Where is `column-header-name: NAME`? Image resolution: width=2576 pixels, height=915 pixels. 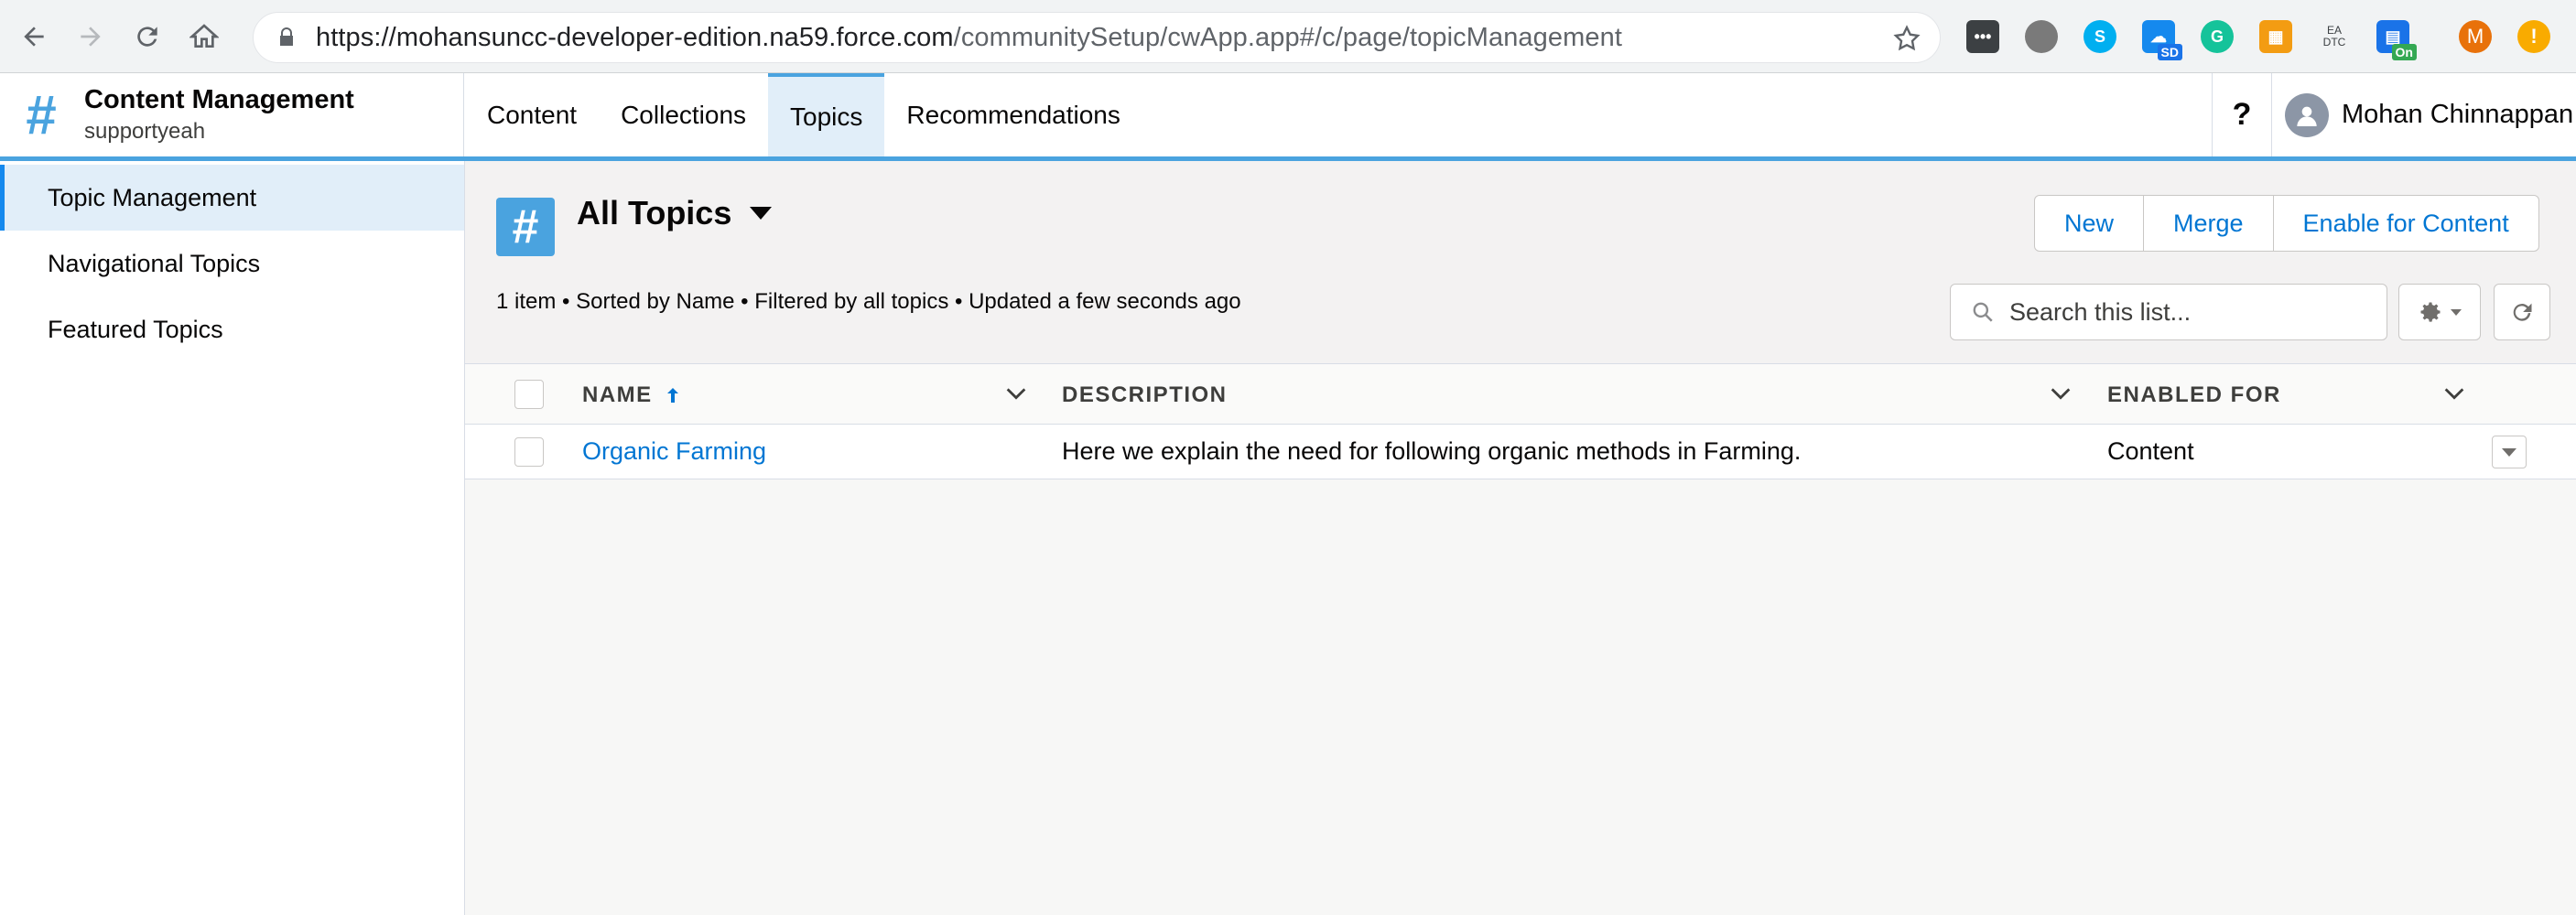
column-header-name: NAME is located at coordinates (633, 395).